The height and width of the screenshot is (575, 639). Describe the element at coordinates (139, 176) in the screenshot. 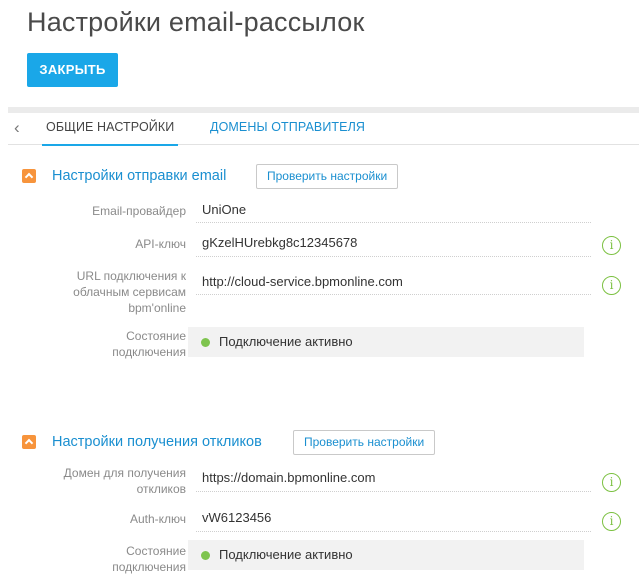

I see `send-section-title: Настройки отправки email` at that location.